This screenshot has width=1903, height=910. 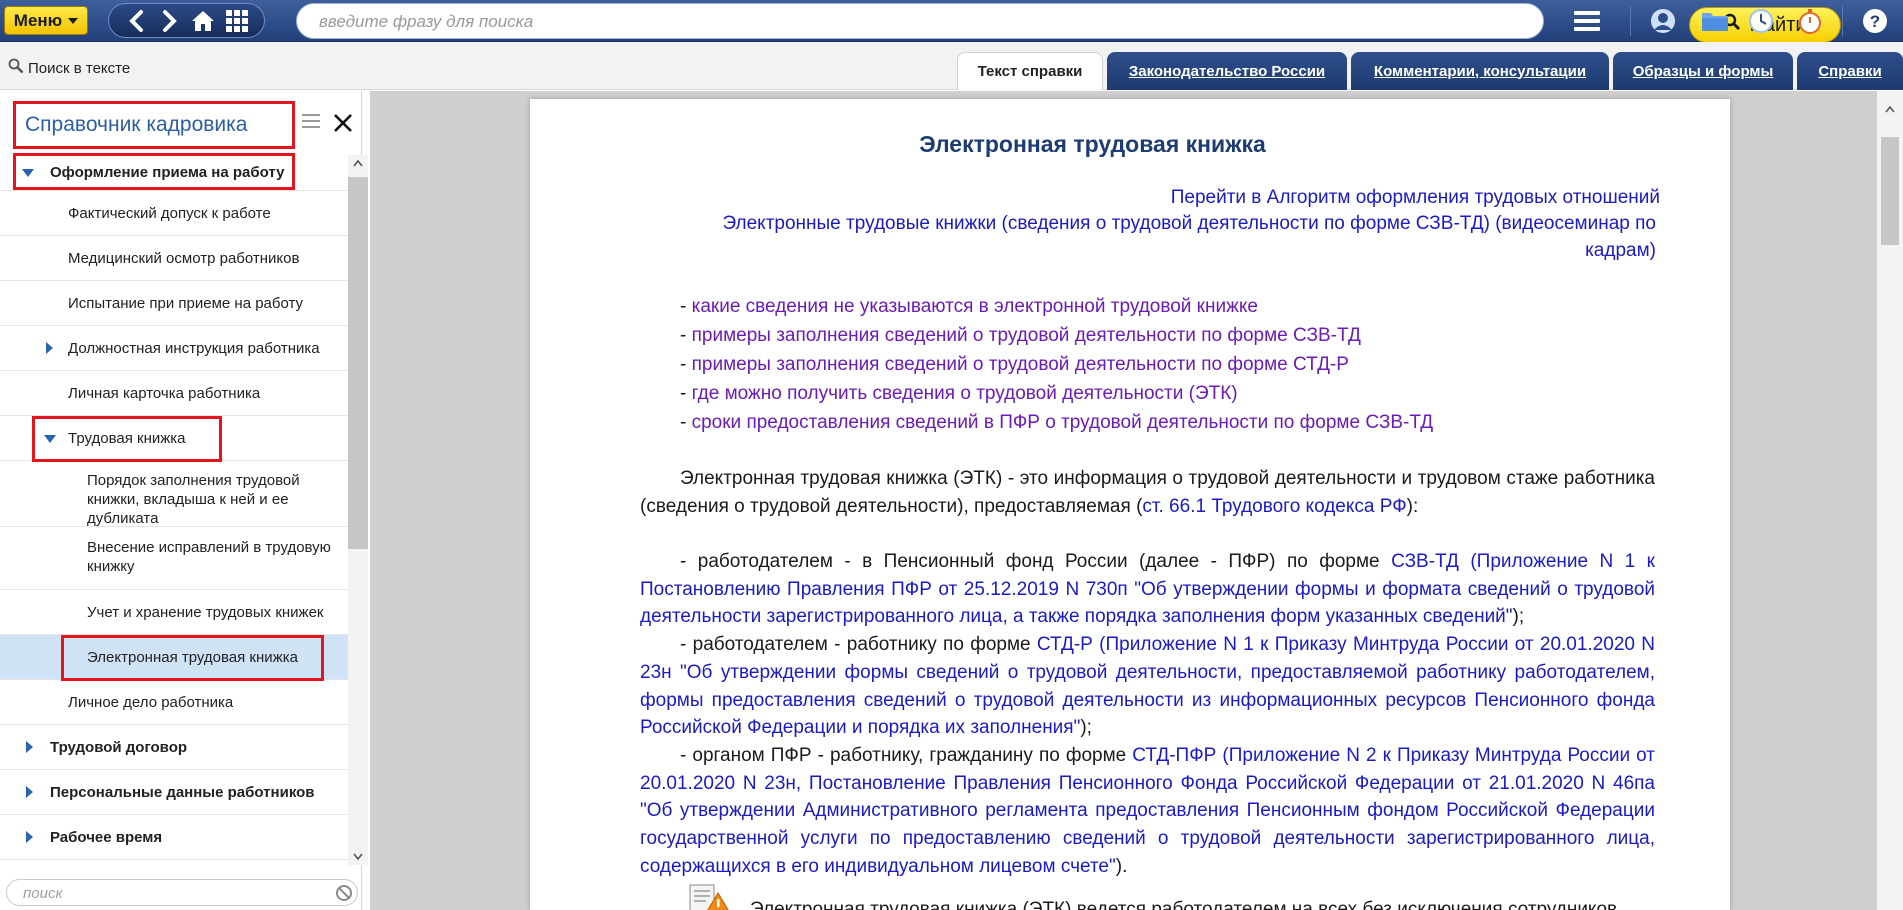 I want to click on help-icon: ?, so click(x=1875, y=21).